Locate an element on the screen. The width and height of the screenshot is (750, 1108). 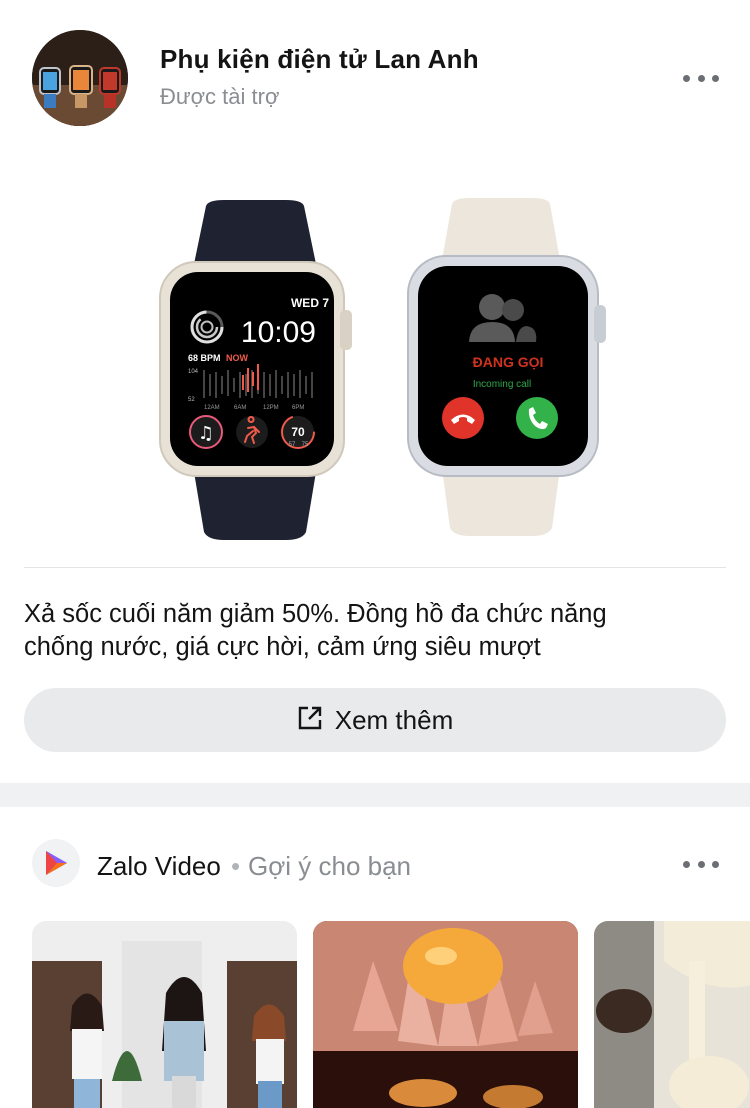
watch-date: WED 7 is located at coordinates (310, 303).